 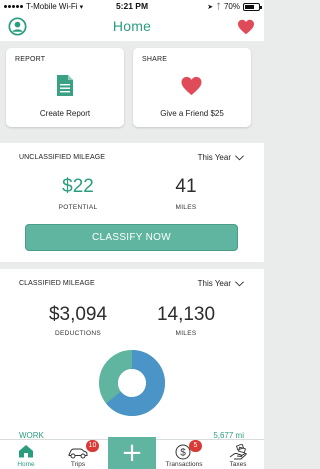 I want to click on share-card: SHARE Give a Friend $25, so click(x=192, y=87).